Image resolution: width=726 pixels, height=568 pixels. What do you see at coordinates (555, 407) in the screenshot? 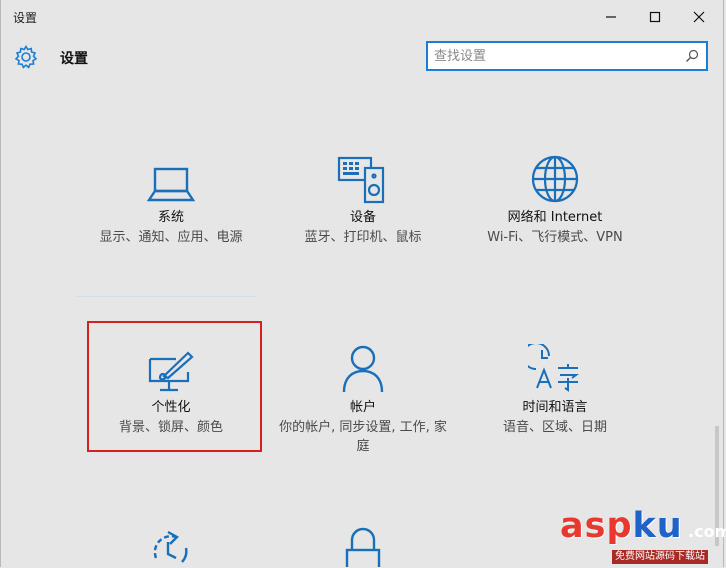
I see `category-name: 时间和语言` at bounding box center [555, 407].